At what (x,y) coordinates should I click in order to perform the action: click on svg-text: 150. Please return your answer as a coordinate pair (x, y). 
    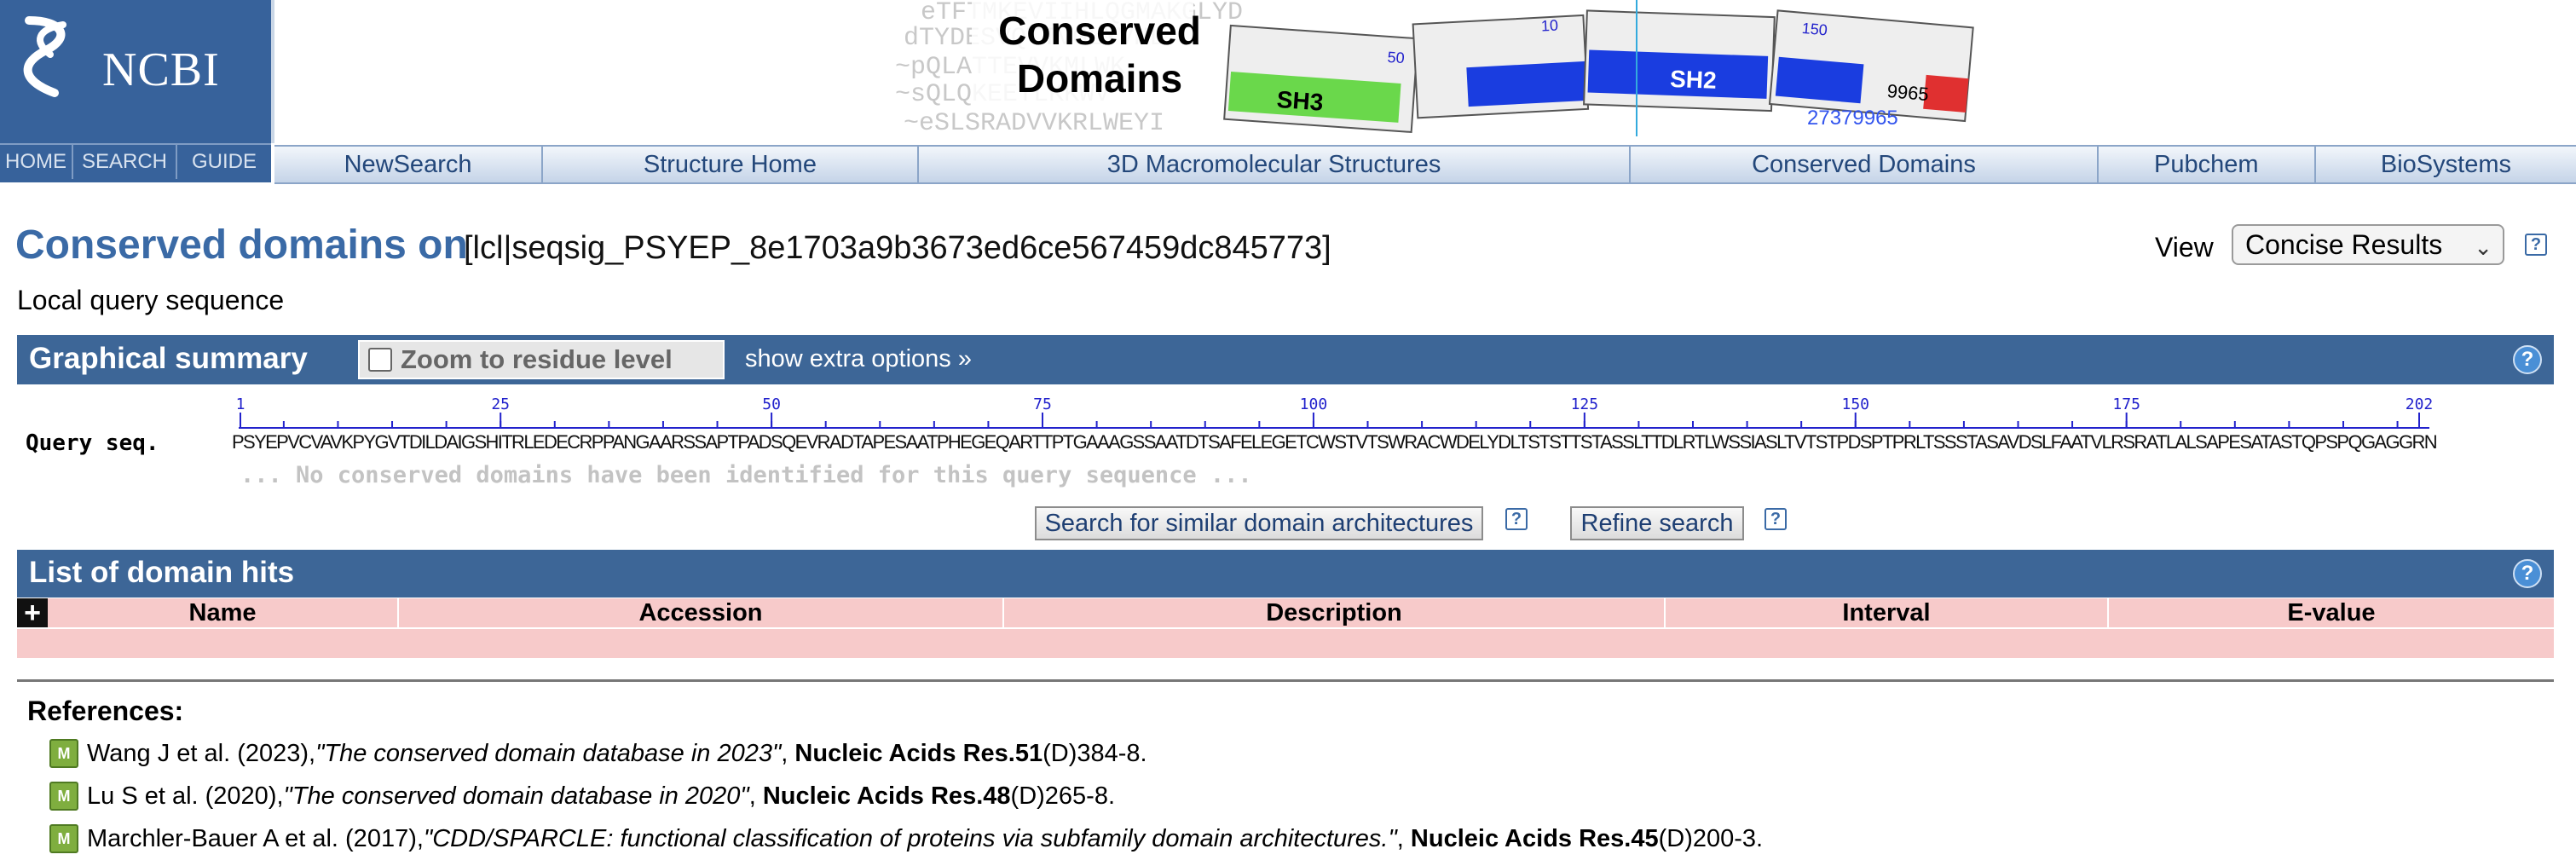
    Looking at the image, I should click on (1814, 29).